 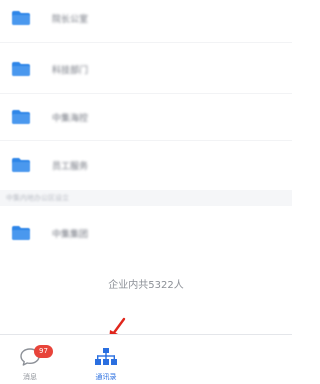 What do you see at coordinates (70, 166) in the screenshot?
I see `folder-label: 员工服务` at bounding box center [70, 166].